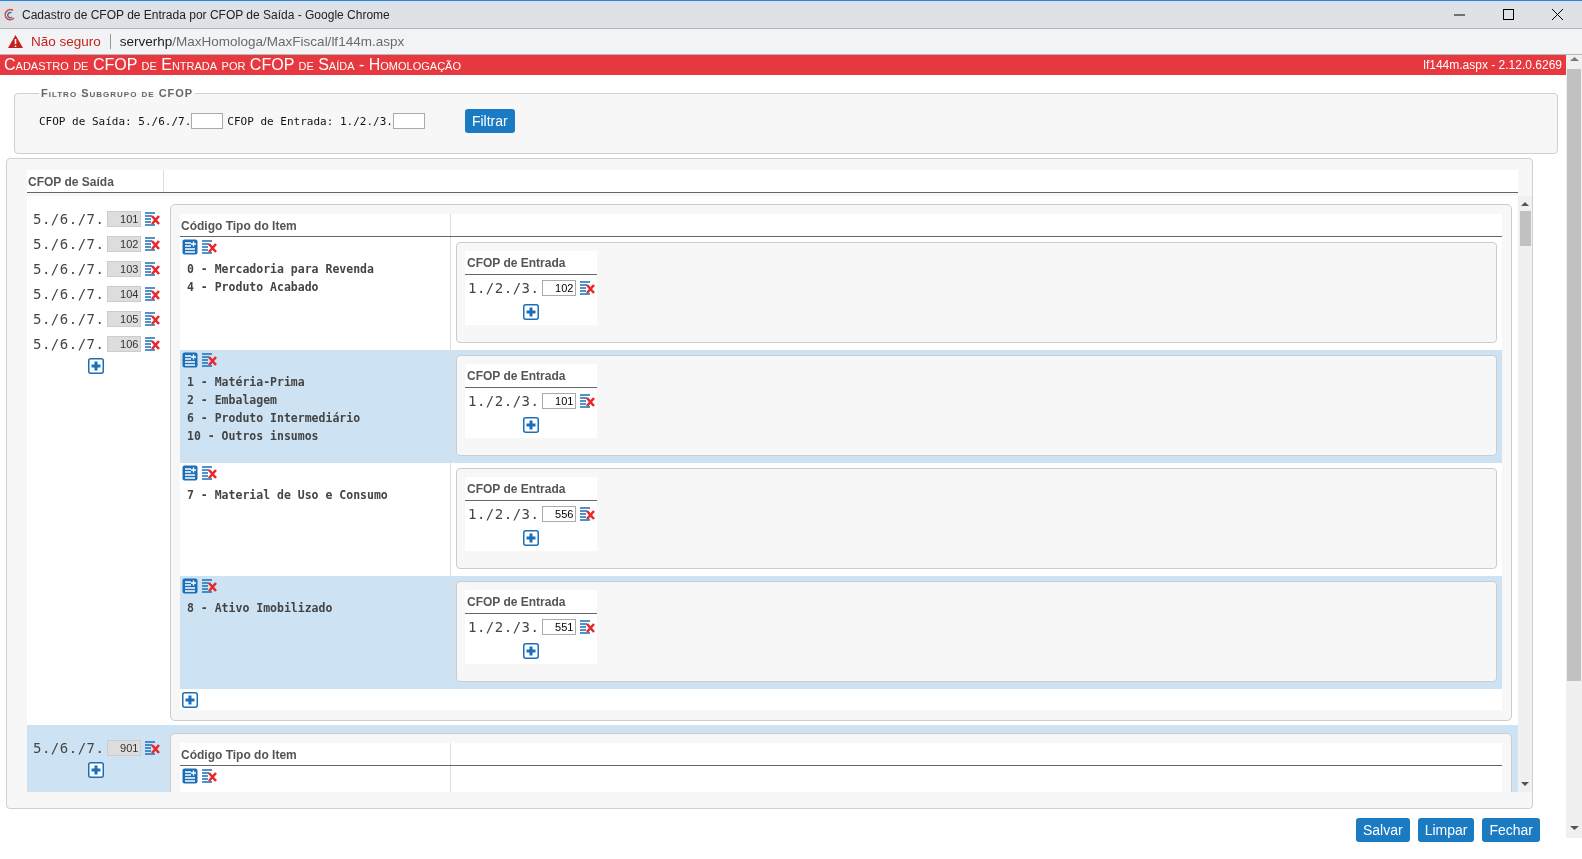 Image resolution: width=1582 pixels, height=859 pixels. I want to click on code-field: 901, so click(124, 747).